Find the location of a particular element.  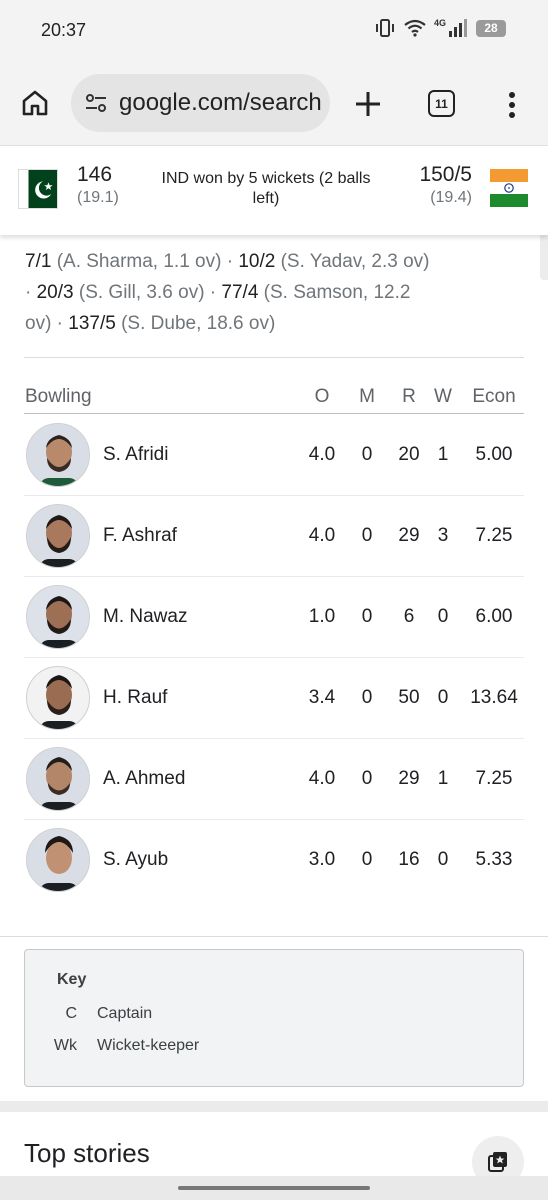

economy-cell: 6.00 is located at coordinates (494, 616).